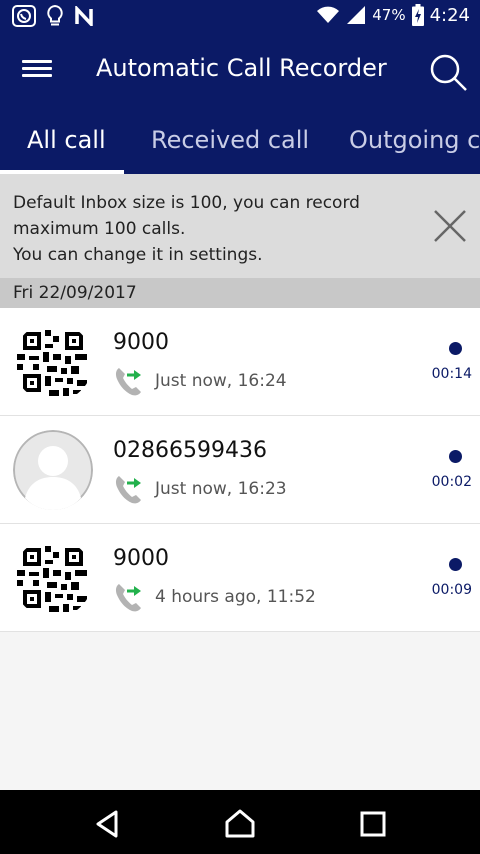 The image size is (480, 854). I want to click on battery-percent: 47%, so click(389, 15).